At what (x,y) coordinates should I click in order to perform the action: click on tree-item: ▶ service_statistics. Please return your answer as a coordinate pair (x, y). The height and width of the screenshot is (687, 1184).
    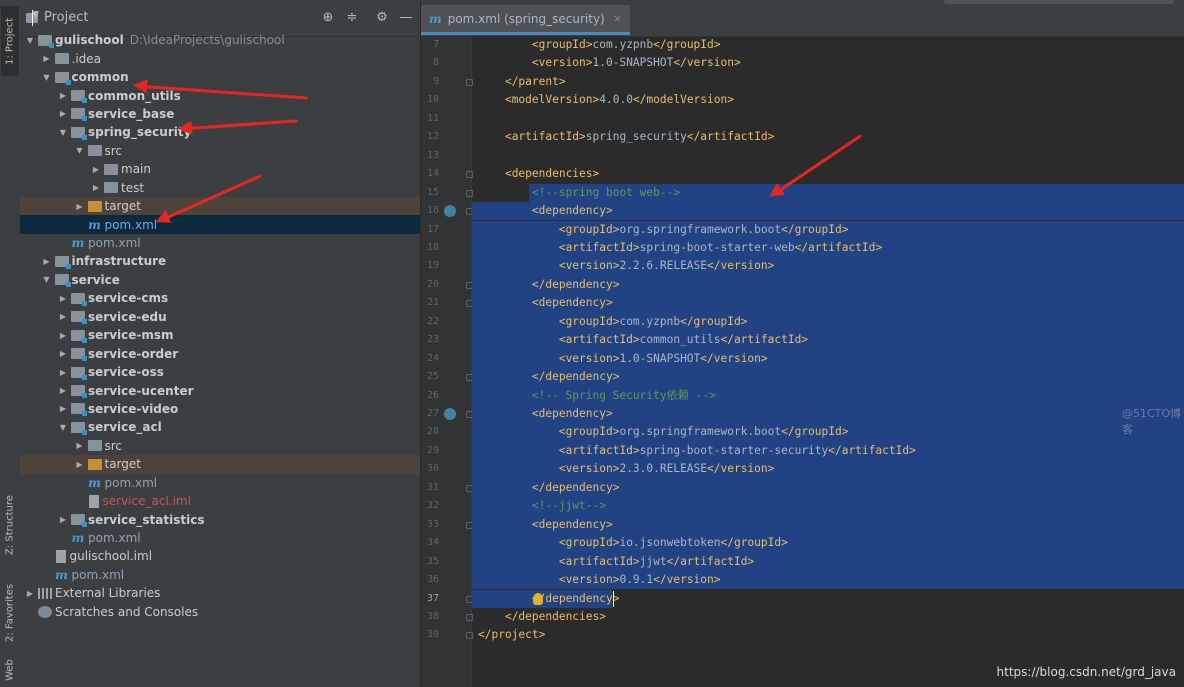
    Looking at the image, I should click on (220, 519).